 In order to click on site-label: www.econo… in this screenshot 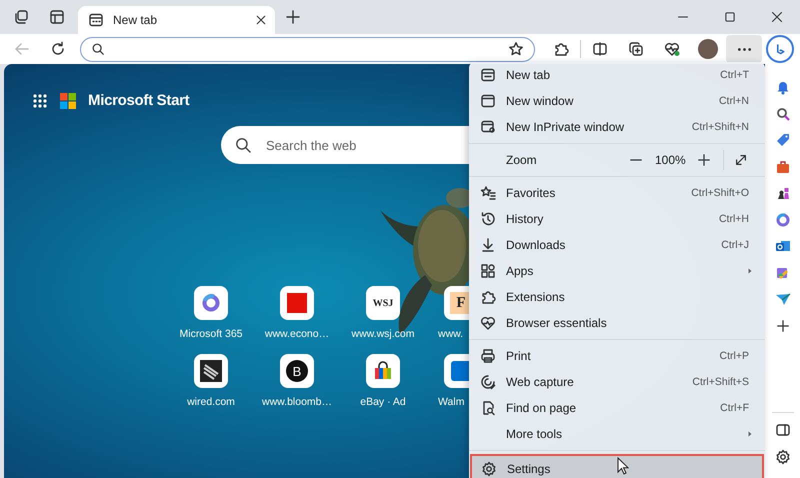, I will do `click(297, 334)`.